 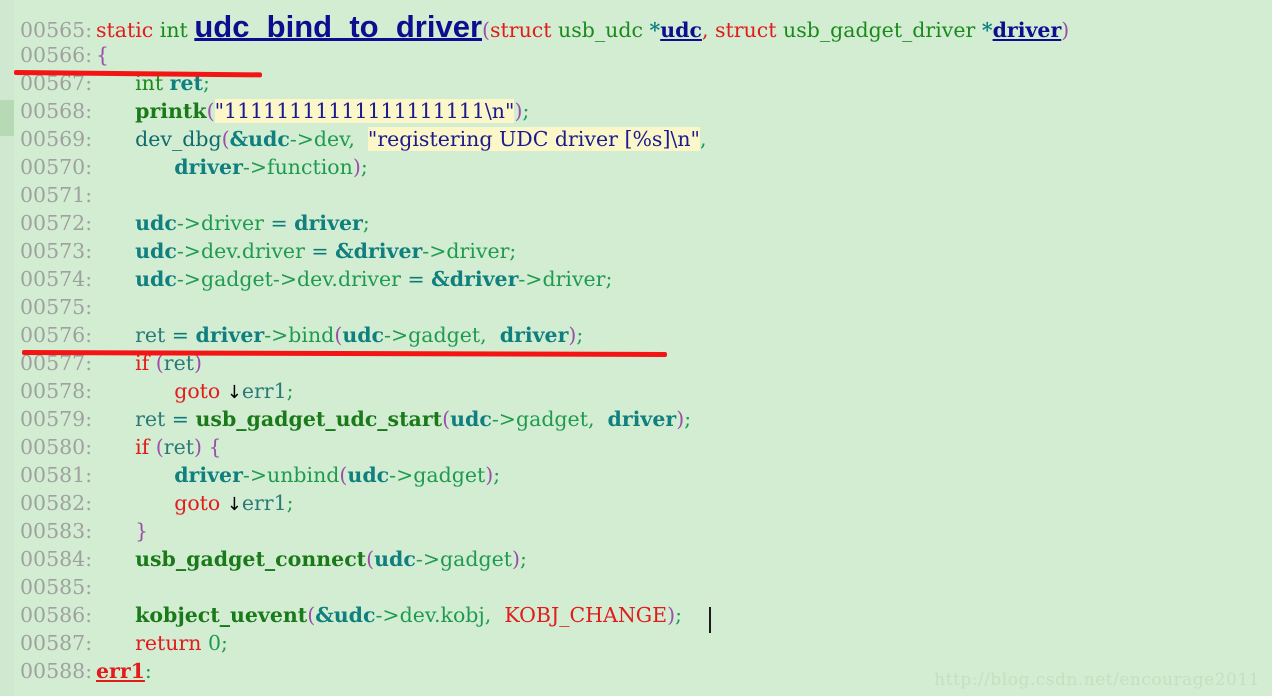 What do you see at coordinates (636, 559) in the screenshot?
I see `code-line: 00584: usb_gadget_connect(udc->gadget);` at bounding box center [636, 559].